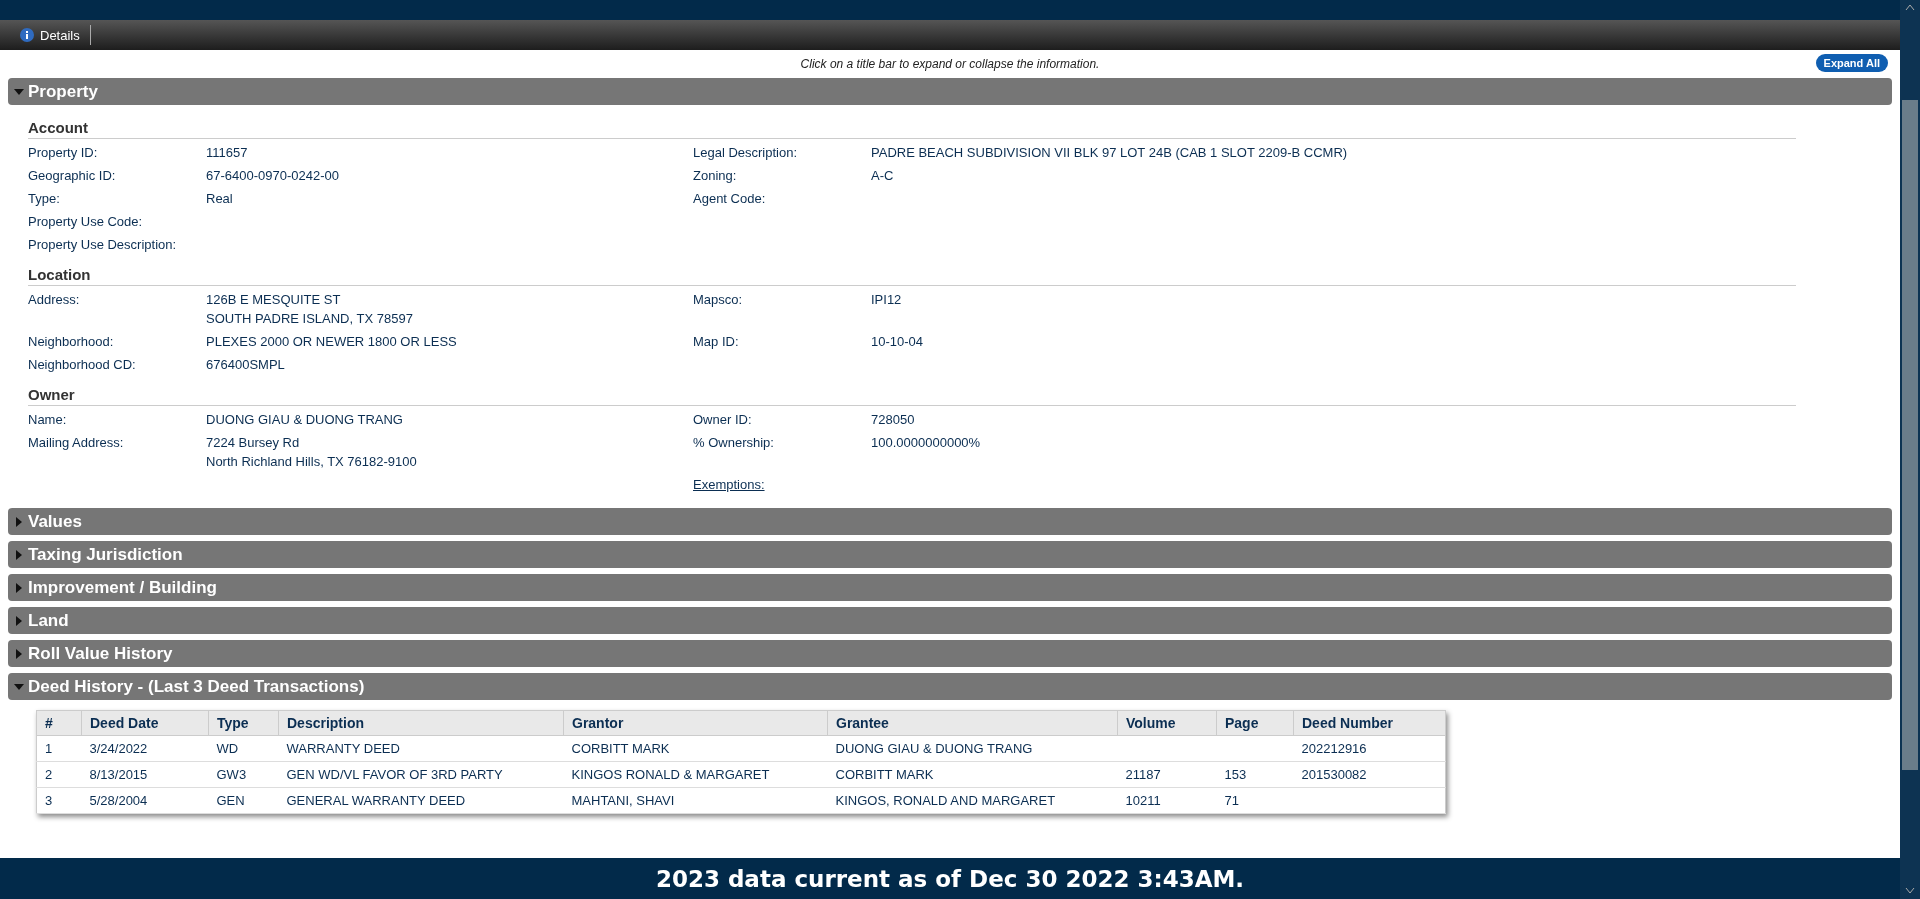 This screenshot has width=1920, height=899. I want to click on hint-text: Click on a title bar to expand or collapse the information., so click(950, 64).